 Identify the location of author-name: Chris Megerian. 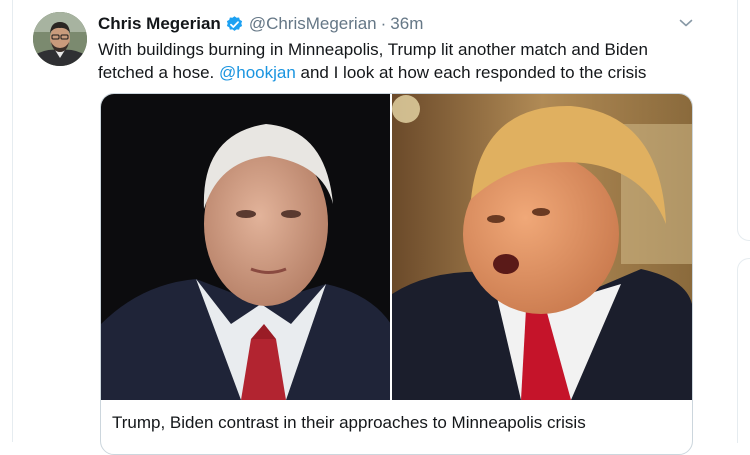
(159, 24).